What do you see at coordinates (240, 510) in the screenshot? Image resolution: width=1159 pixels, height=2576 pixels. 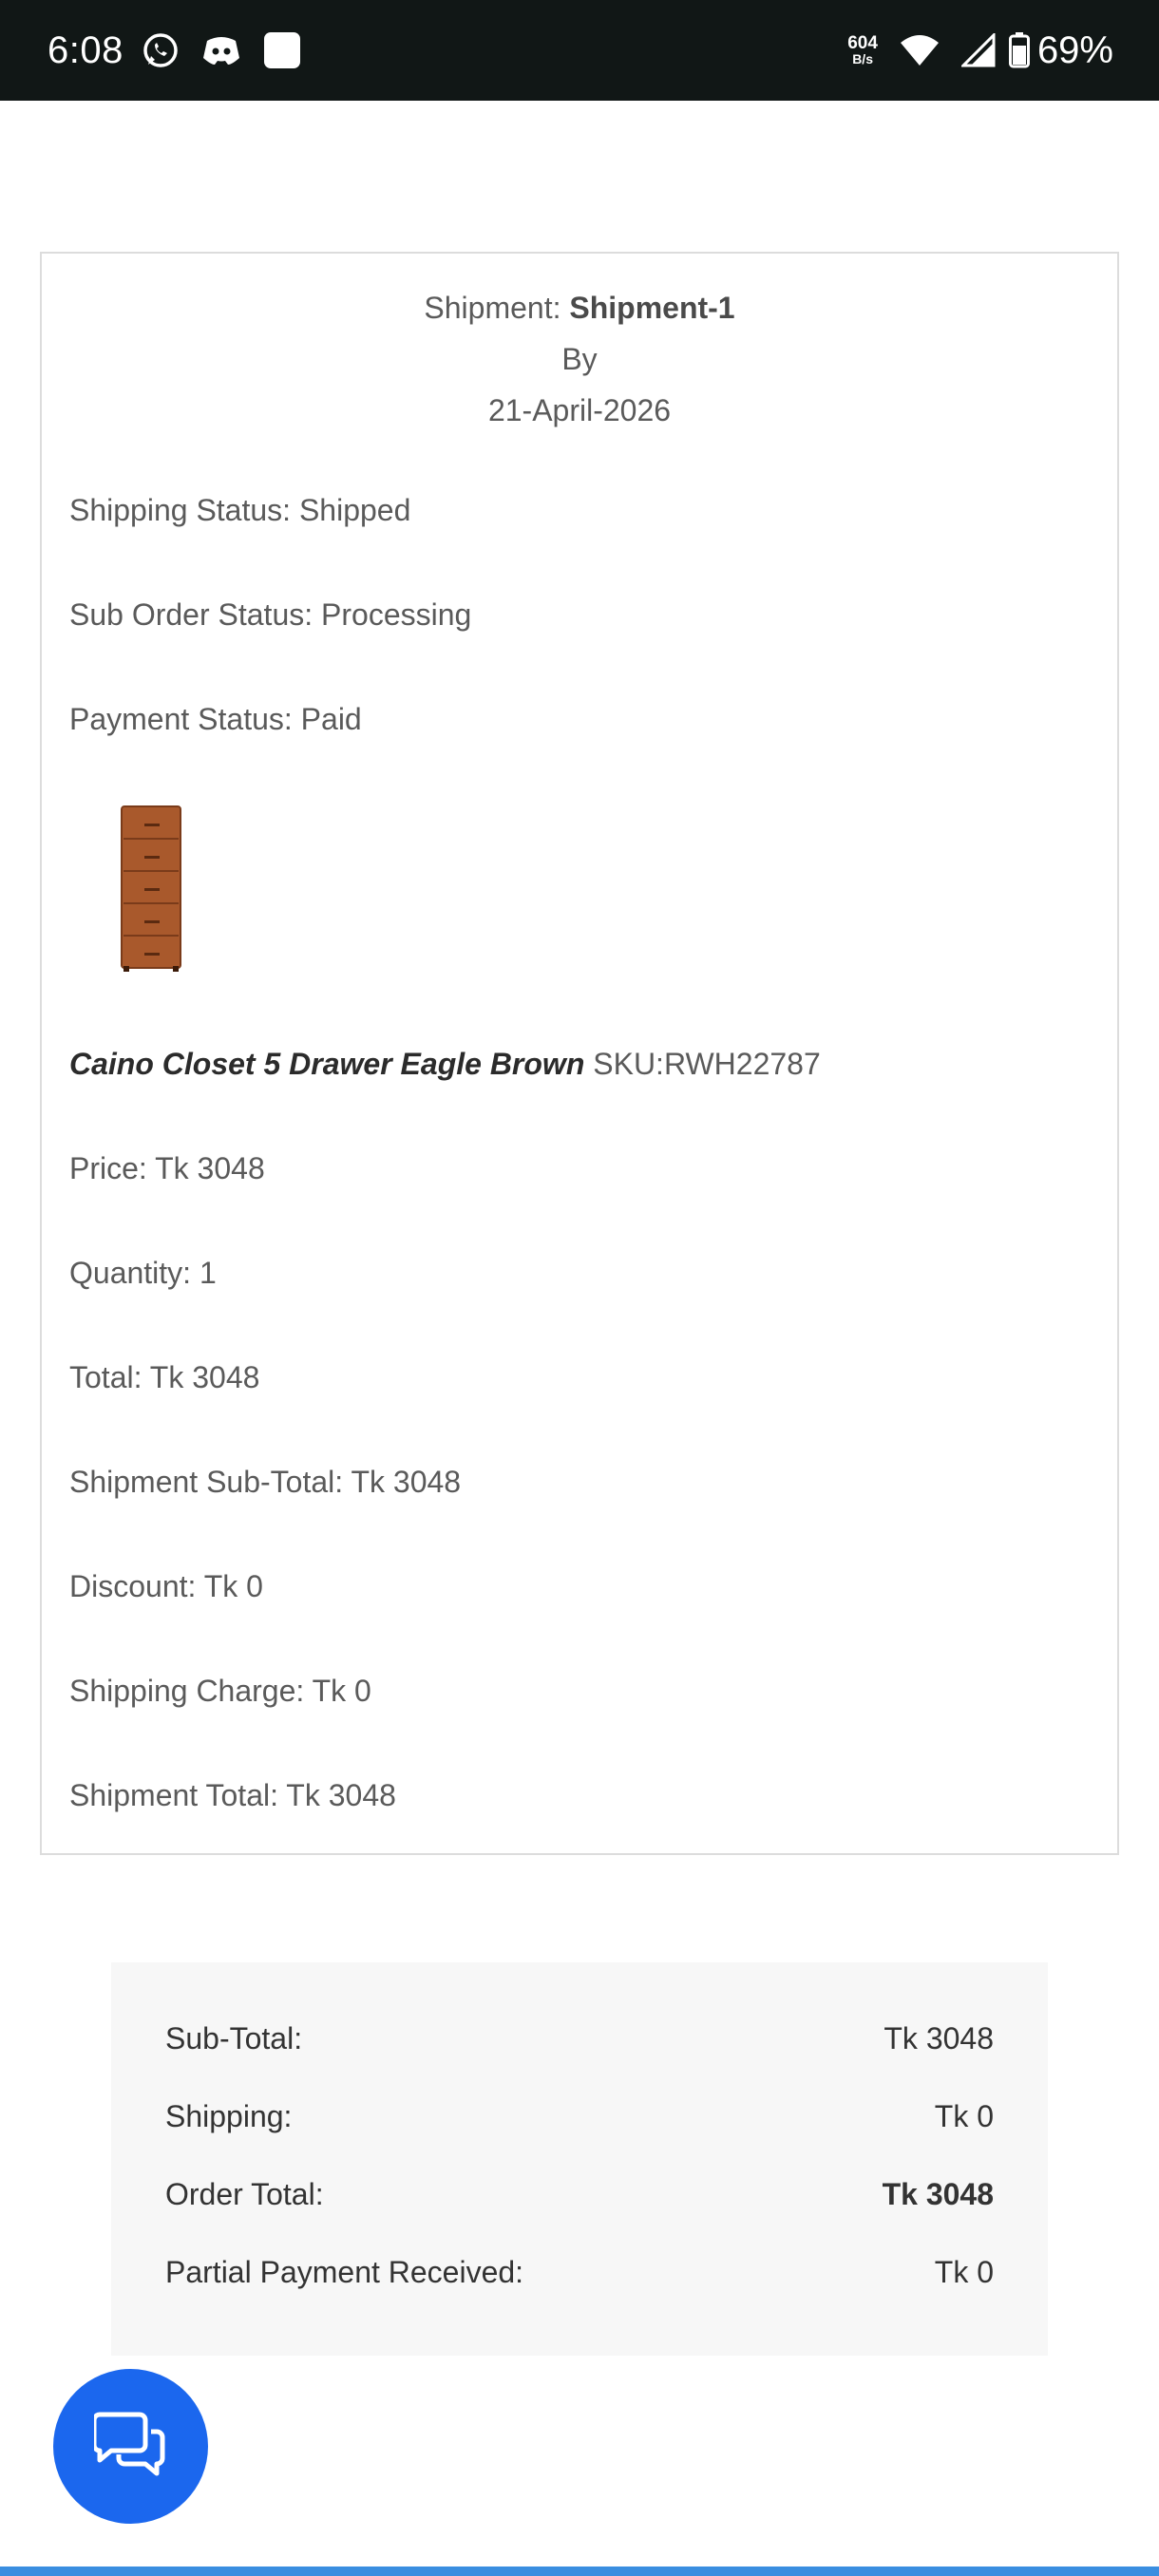 I see `shipping-status: Shipping Status: Shipped` at bounding box center [240, 510].